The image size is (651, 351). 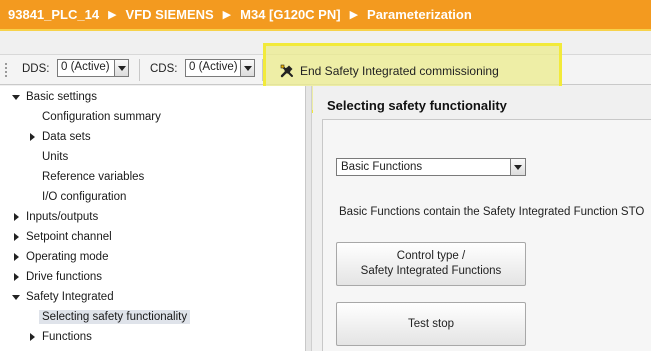 I want to click on tree-item-label: Setpoint channel, so click(x=69, y=237).